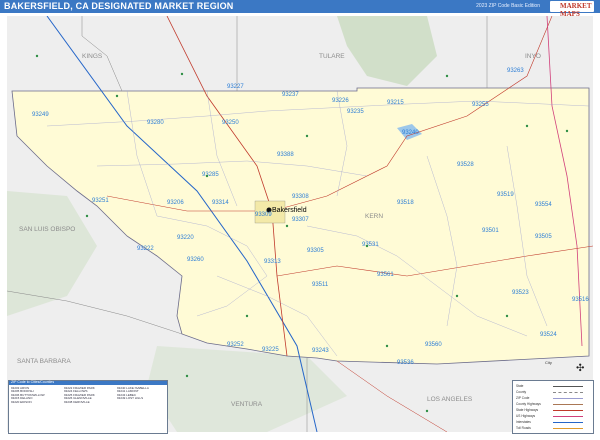 The height and width of the screenshot is (440, 600). What do you see at coordinates (315, 251) in the screenshot?
I see `zip-label: 93305` at bounding box center [315, 251].